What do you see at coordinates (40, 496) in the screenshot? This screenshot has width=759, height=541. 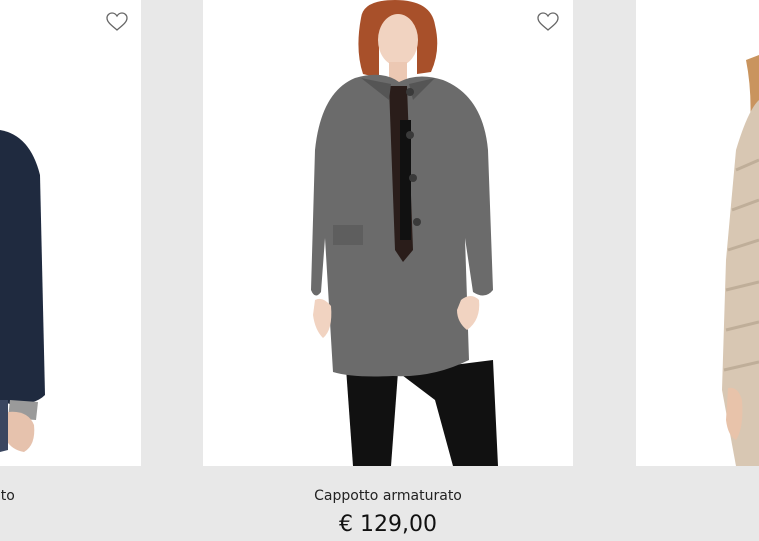 I see `product-name-left: ancato` at bounding box center [40, 496].